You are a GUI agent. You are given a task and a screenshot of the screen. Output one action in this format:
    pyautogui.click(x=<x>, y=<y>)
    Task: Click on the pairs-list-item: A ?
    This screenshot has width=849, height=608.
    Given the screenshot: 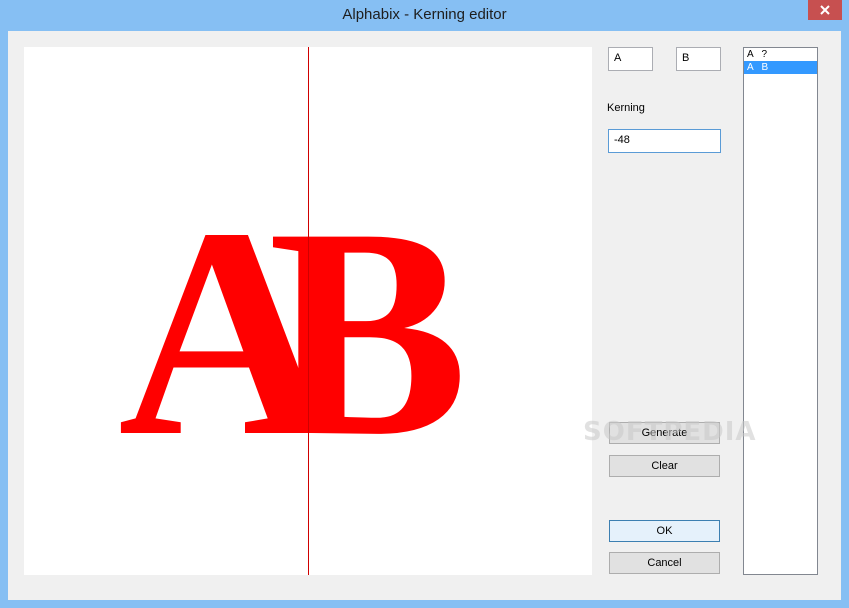 What is the action you would take?
    pyautogui.click(x=780, y=54)
    